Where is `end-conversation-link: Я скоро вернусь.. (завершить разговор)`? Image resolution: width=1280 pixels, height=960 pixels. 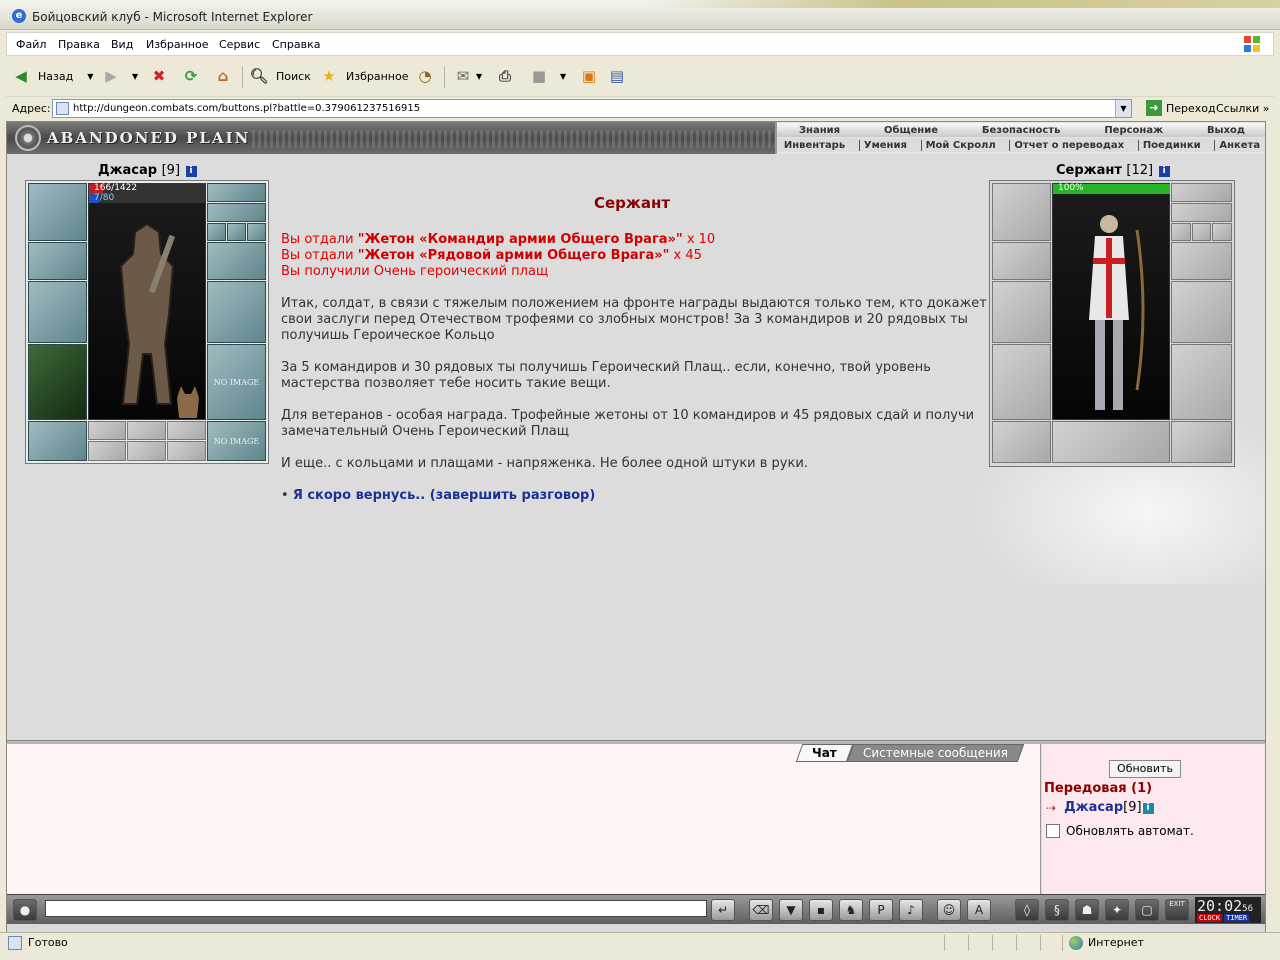 end-conversation-link: Я скоро вернусь.. (завершить разговор) is located at coordinates (444, 495).